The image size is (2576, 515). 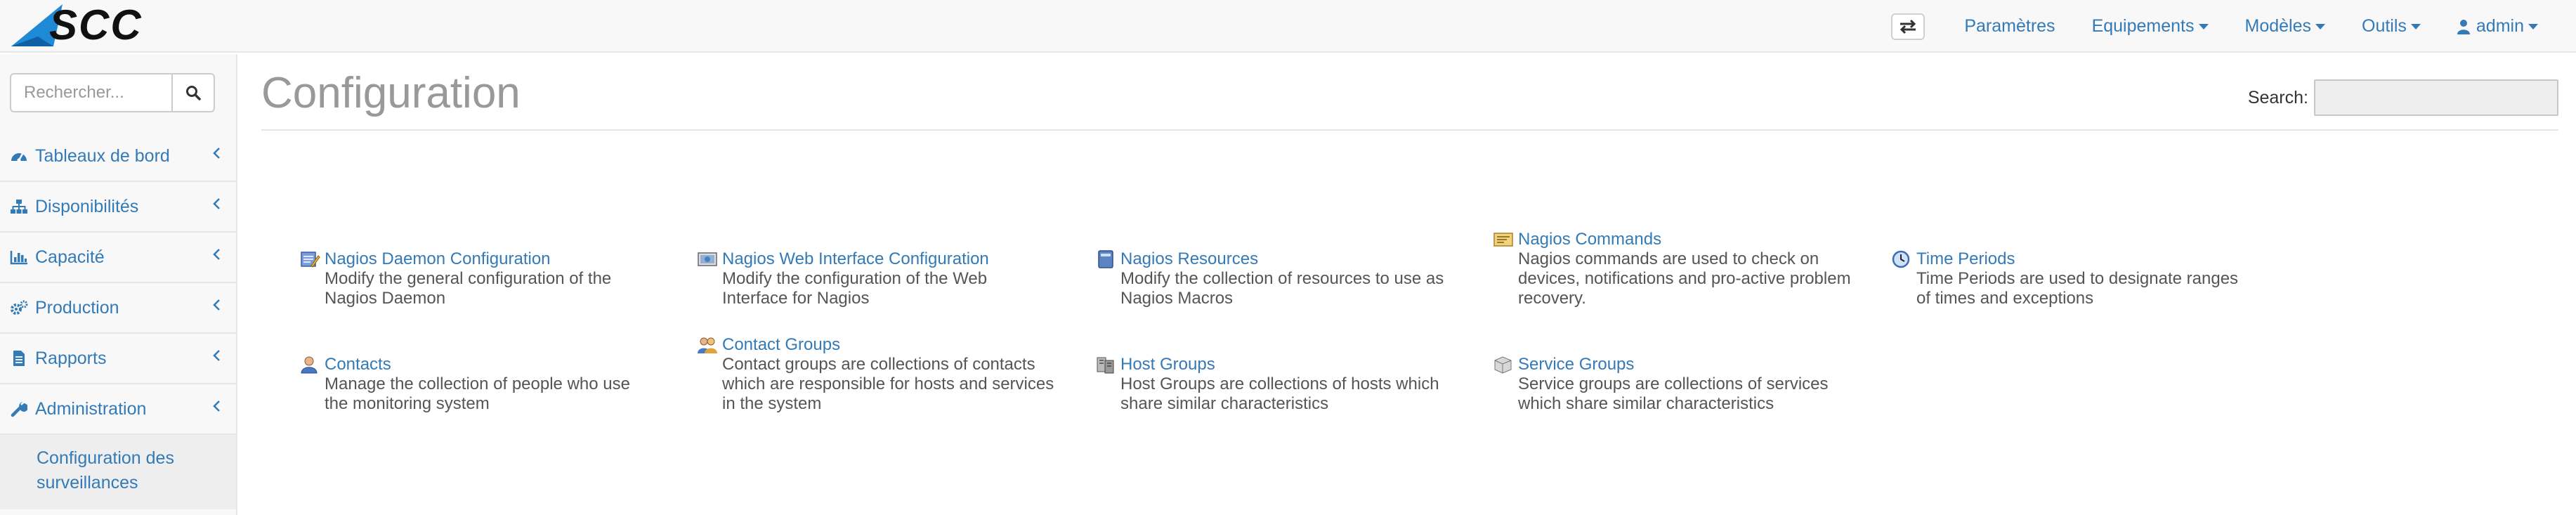 I want to click on navbar-toggle-button, so click(x=1908, y=27).